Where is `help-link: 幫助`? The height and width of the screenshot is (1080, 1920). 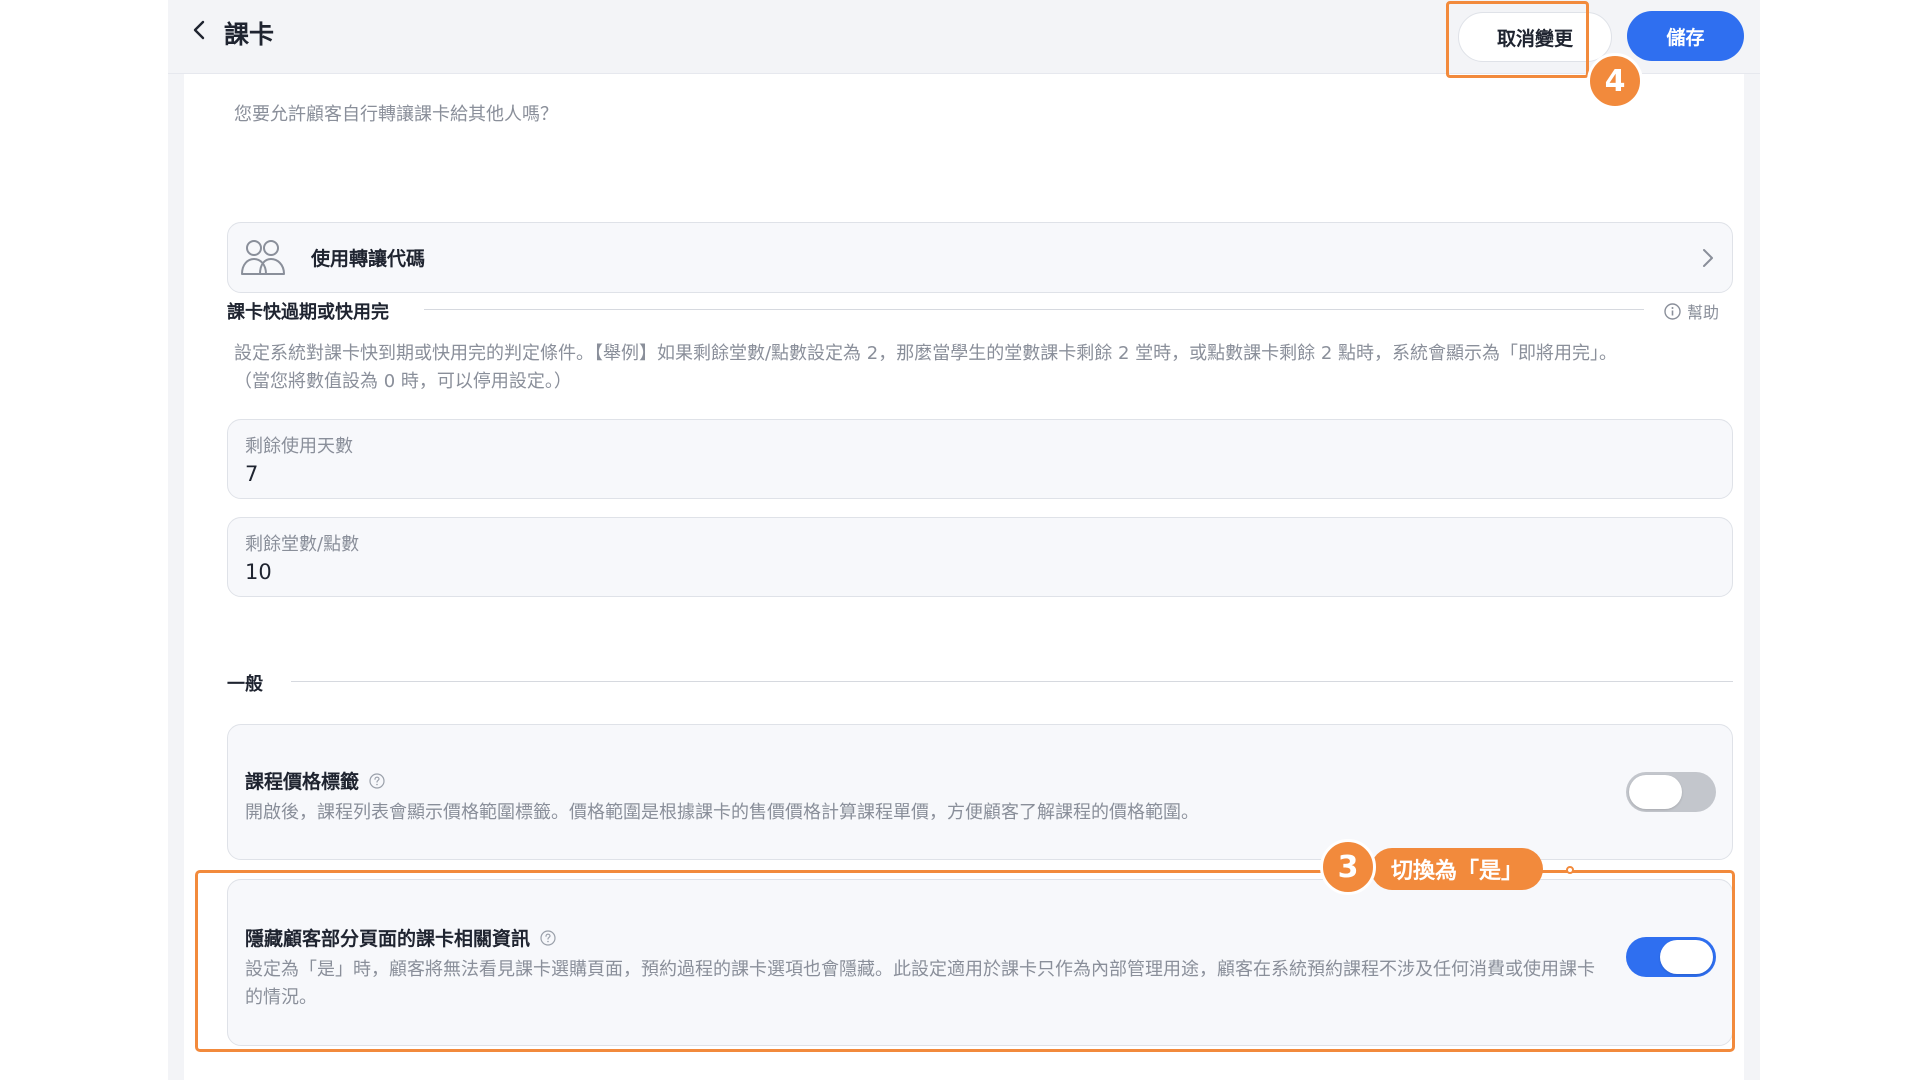
help-link: 幫助 is located at coordinates (1691, 311).